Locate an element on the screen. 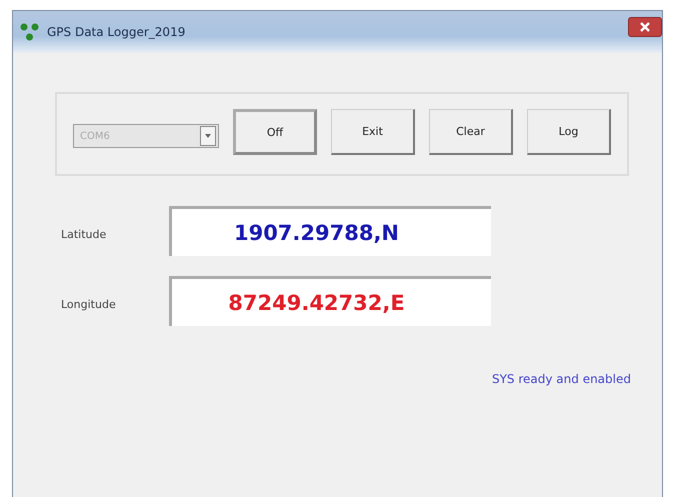 This screenshot has height=497, width=677. status-text: SYS ready and enabled is located at coordinates (561, 379).